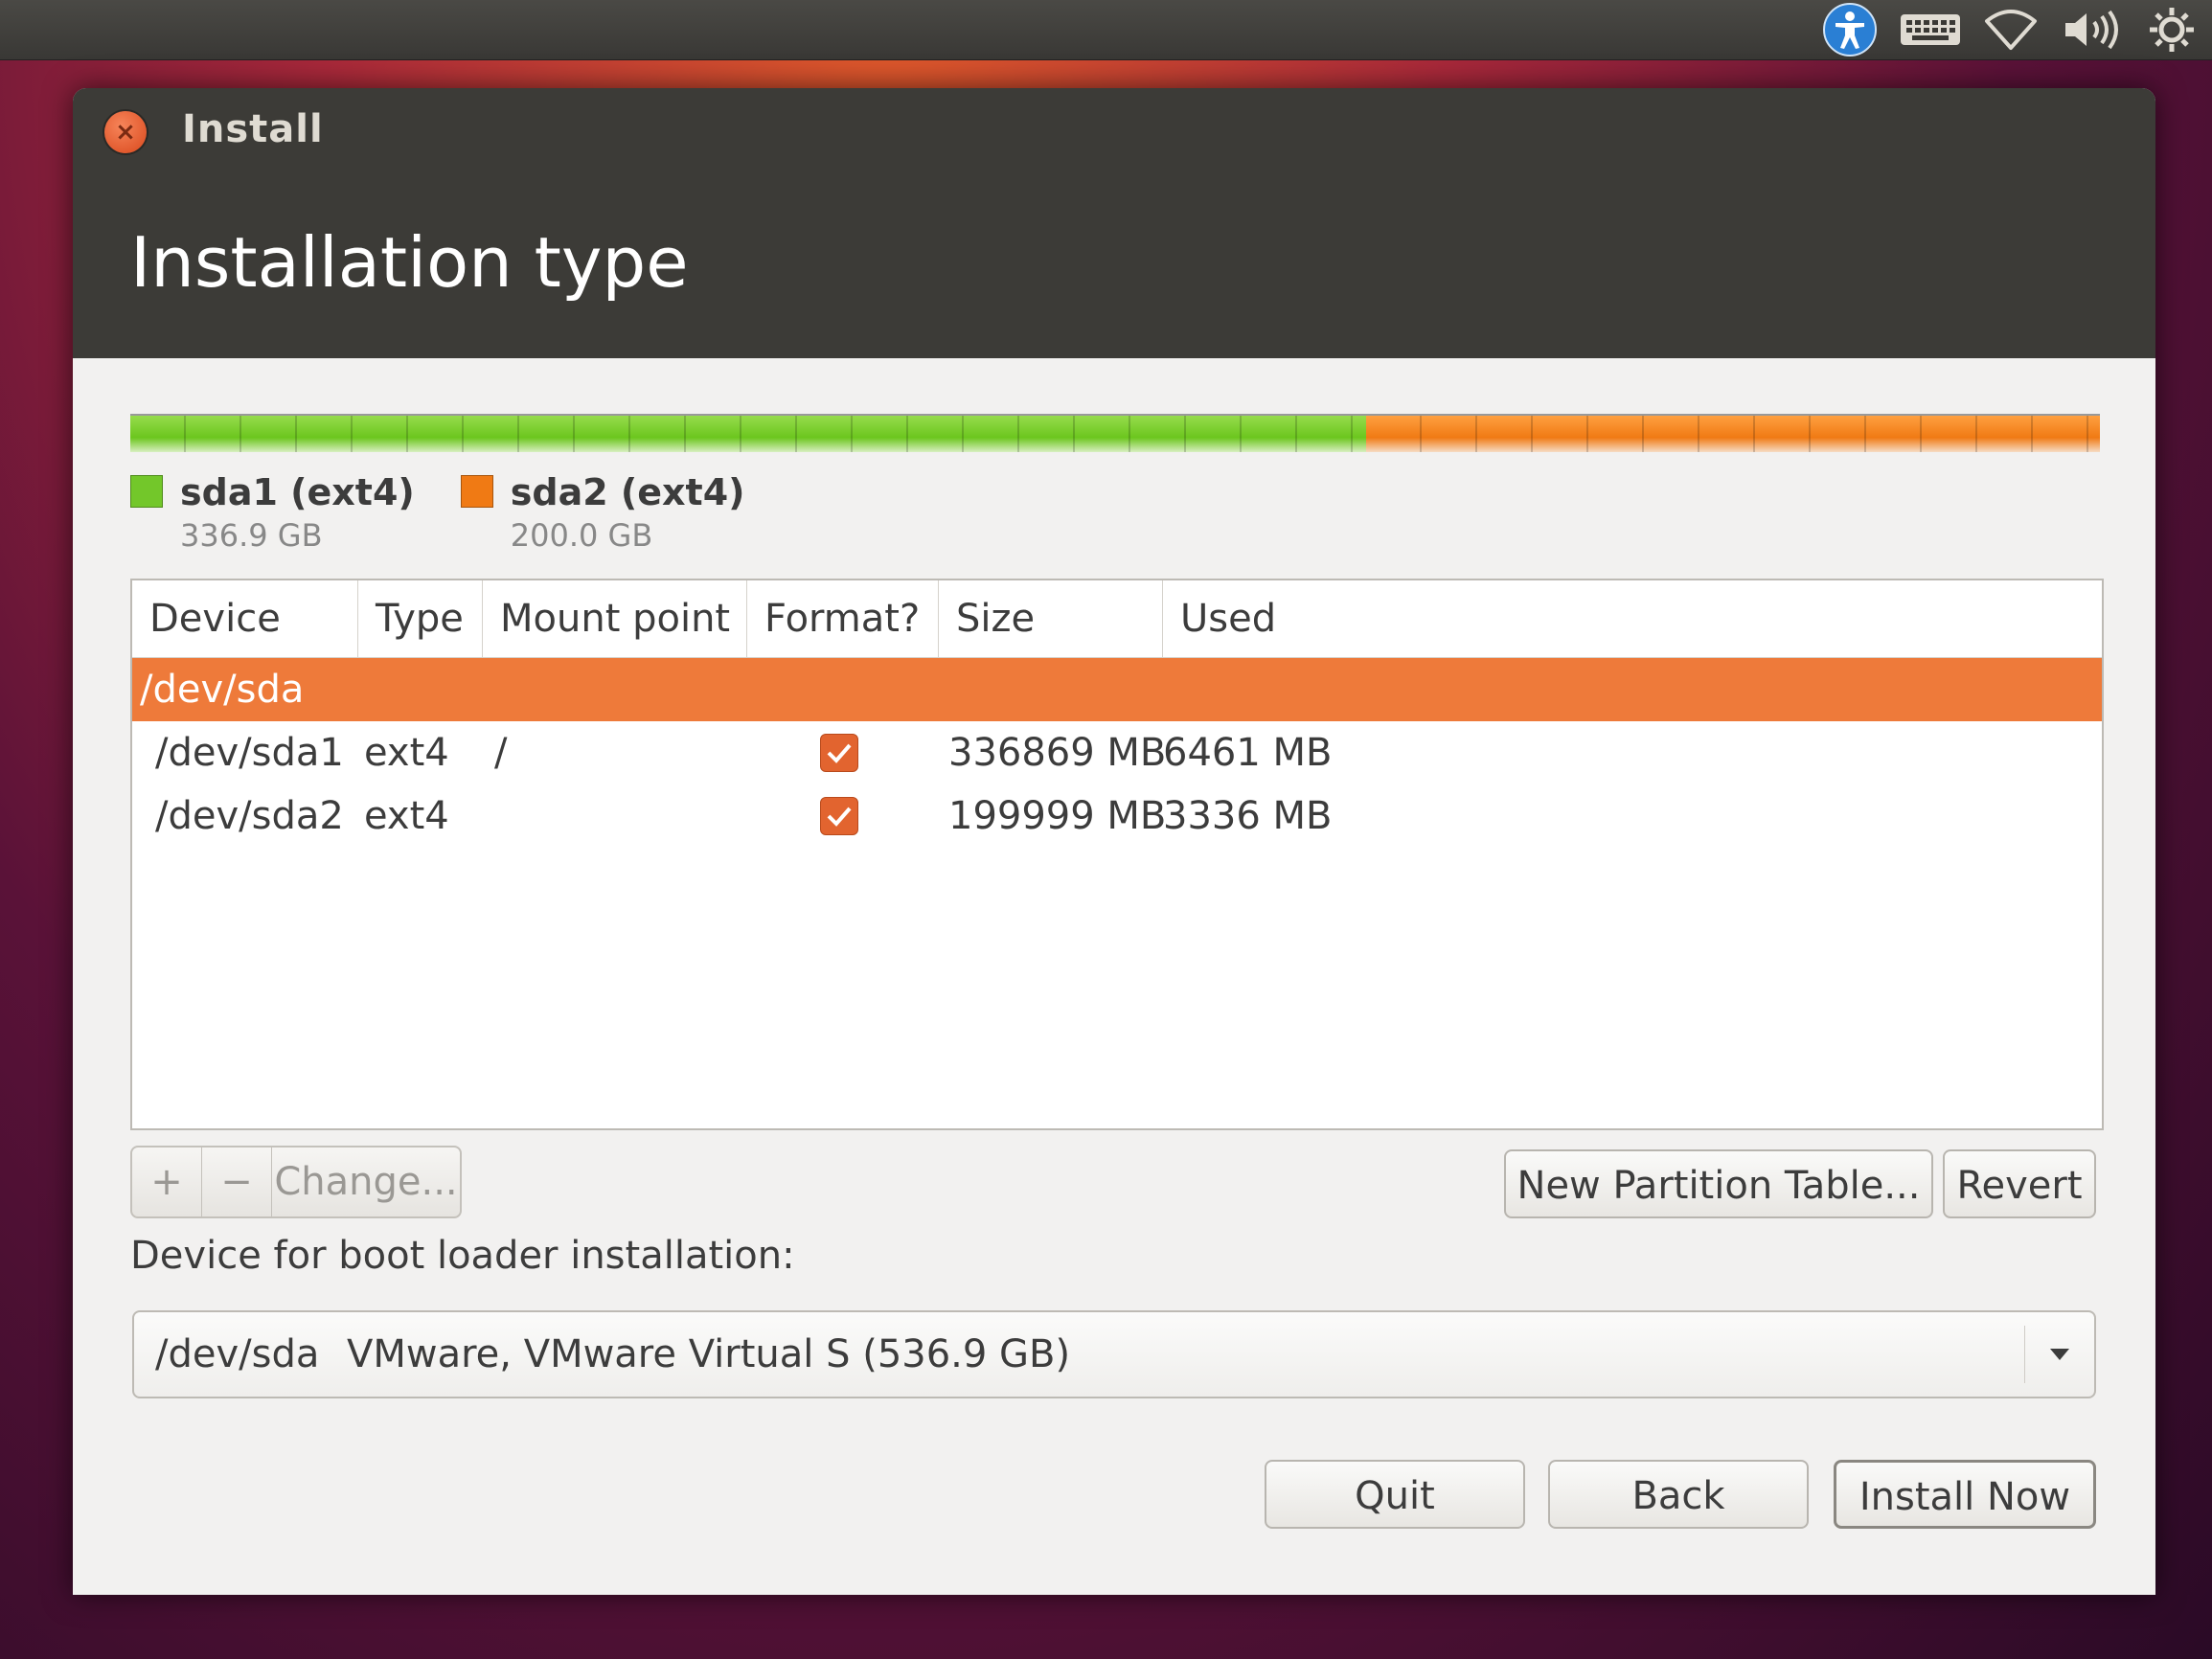  What do you see at coordinates (245, 618) in the screenshot?
I see `column-header-device: Device` at bounding box center [245, 618].